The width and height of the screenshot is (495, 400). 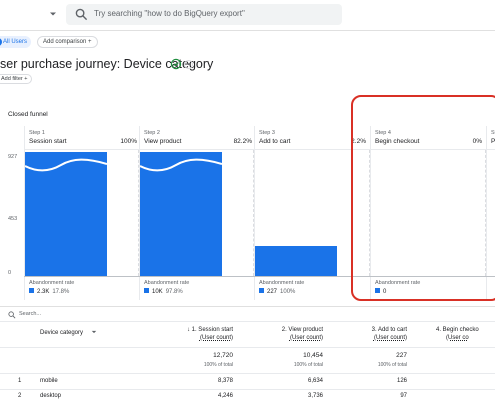 I want to click on column-title: ↓ 1. Session start, so click(x=183, y=330).